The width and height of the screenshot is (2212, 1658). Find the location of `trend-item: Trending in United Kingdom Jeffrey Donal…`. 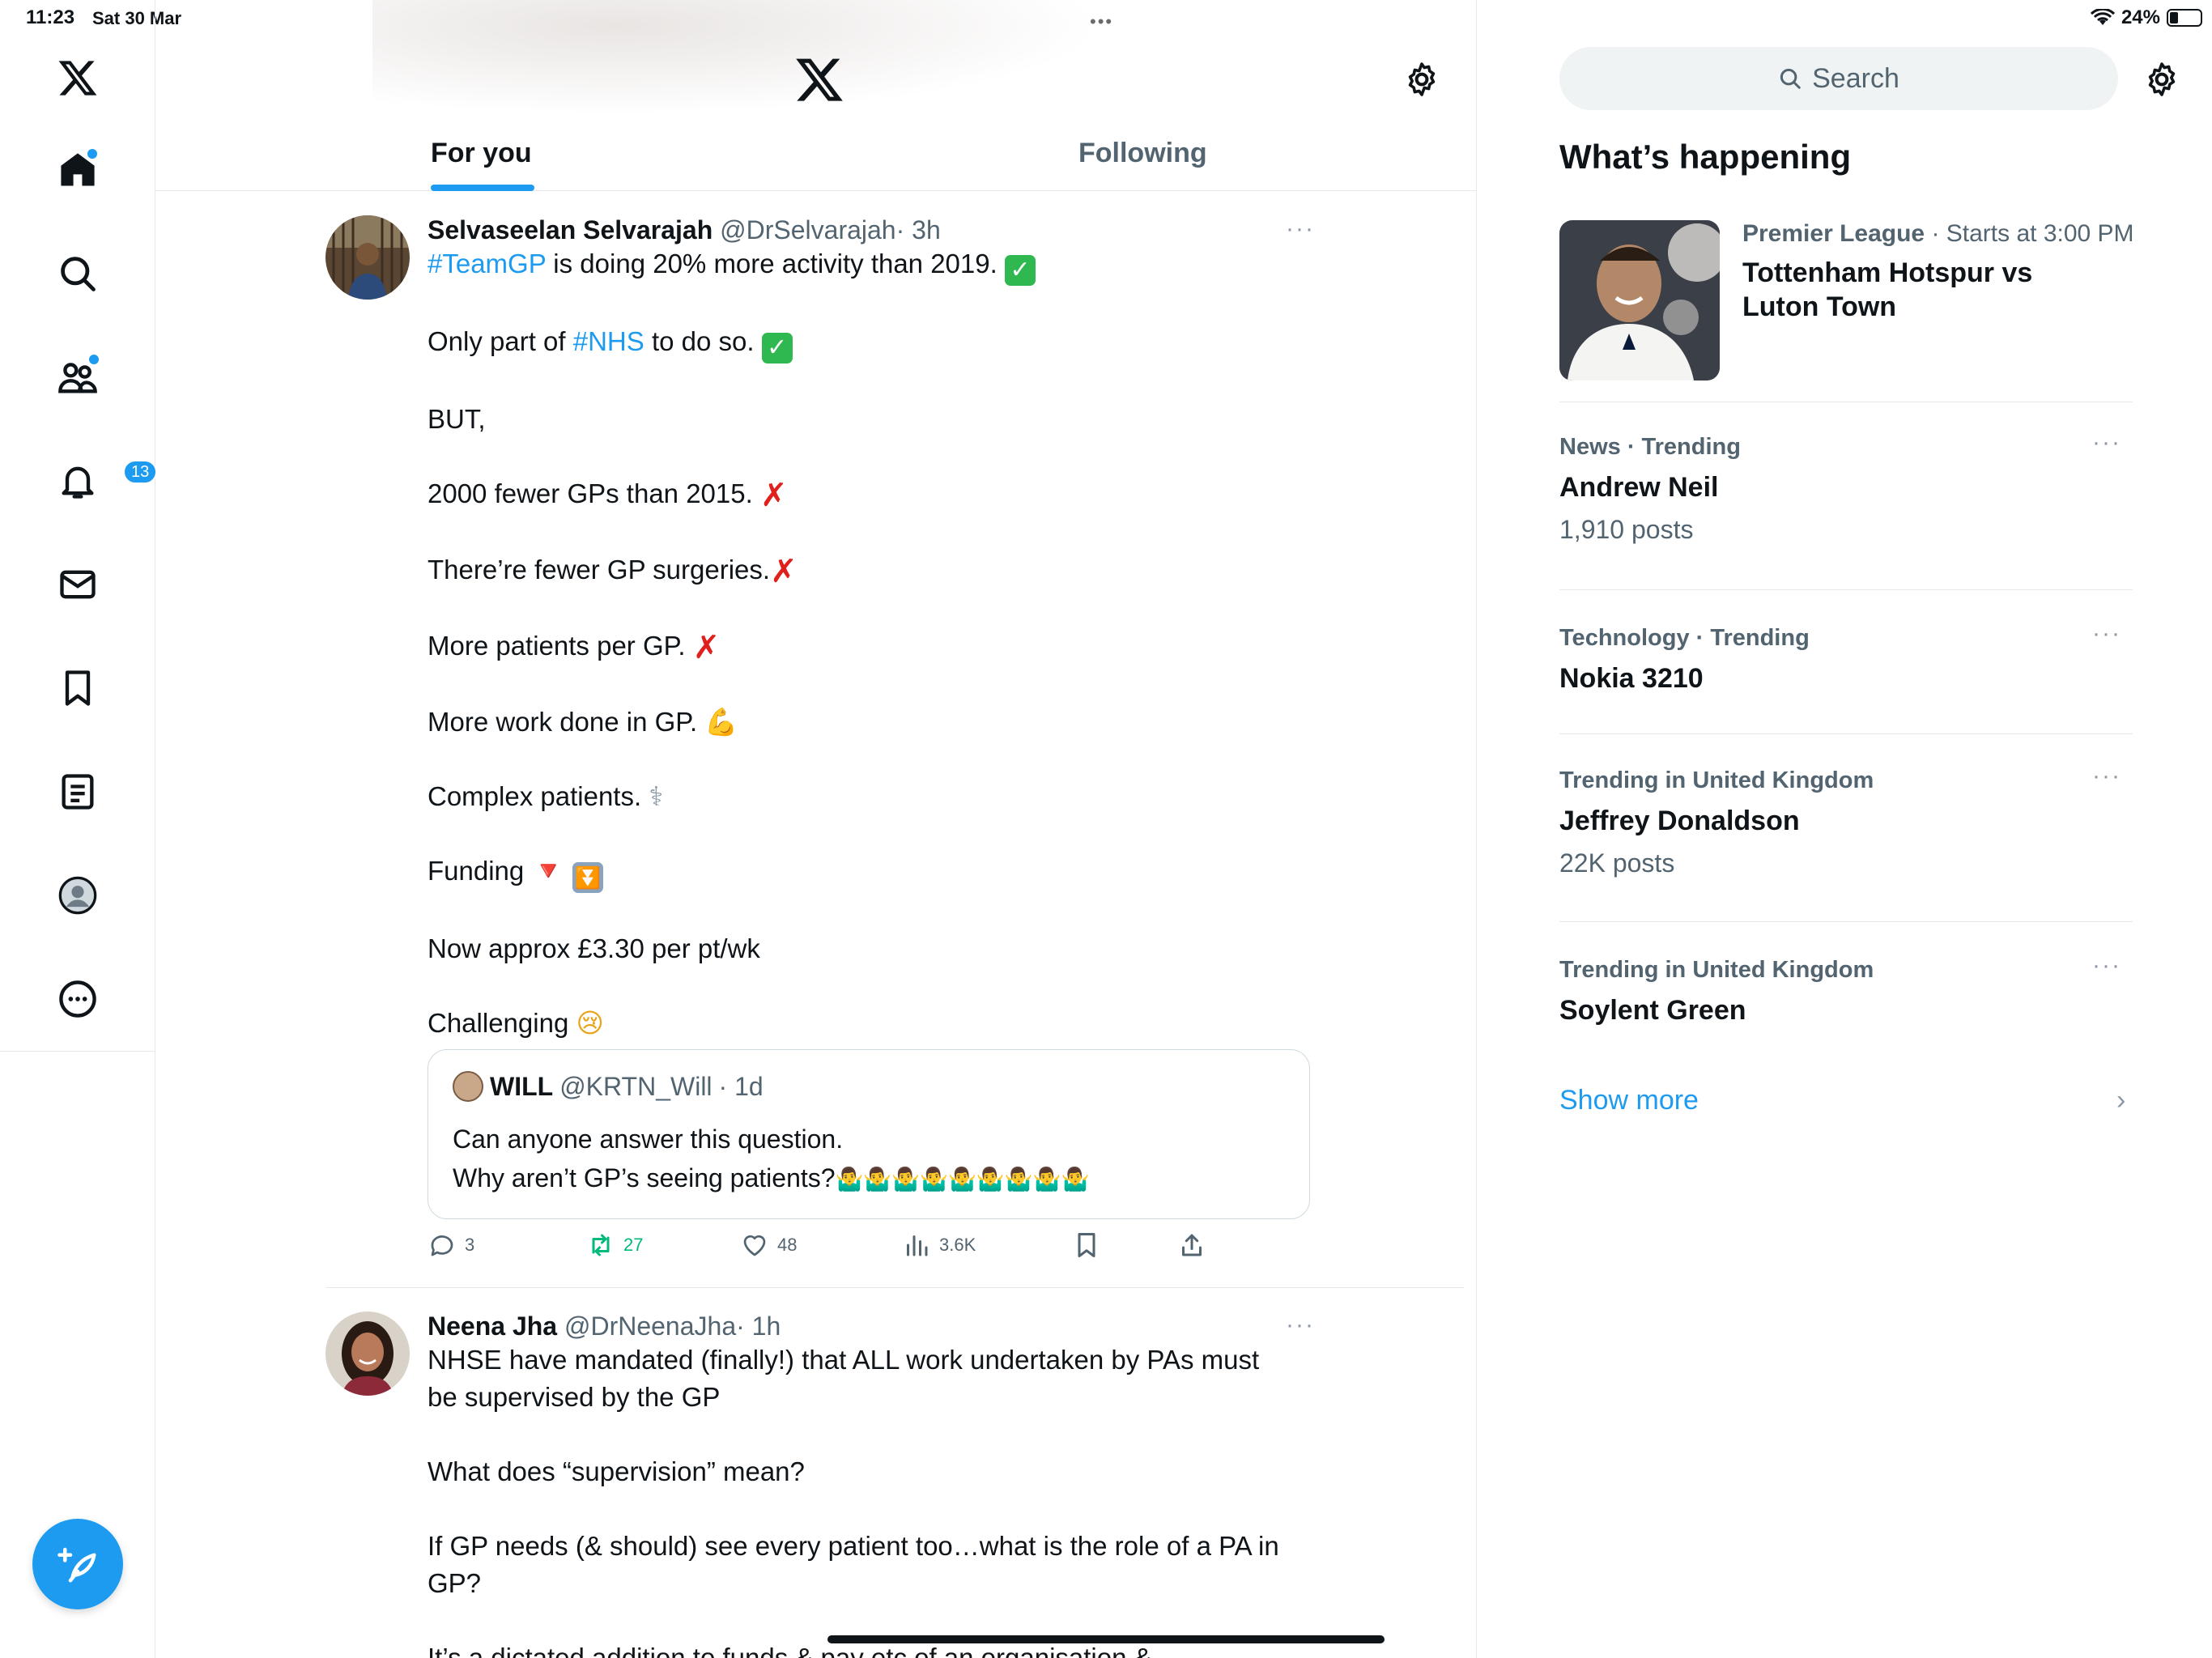

trend-item: Trending in United Kingdom Jeffrey Donal… is located at coordinates (1846, 820).